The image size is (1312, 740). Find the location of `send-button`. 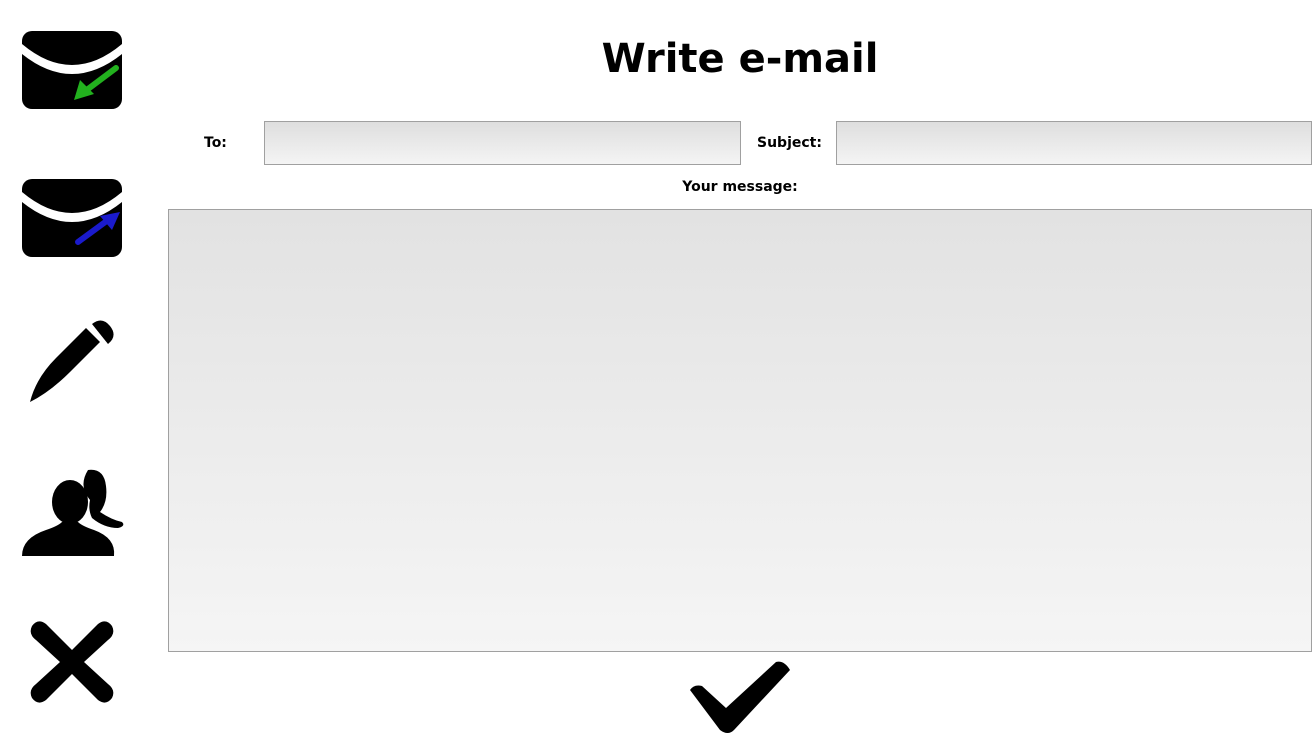

send-button is located at coordinates (740, 698).